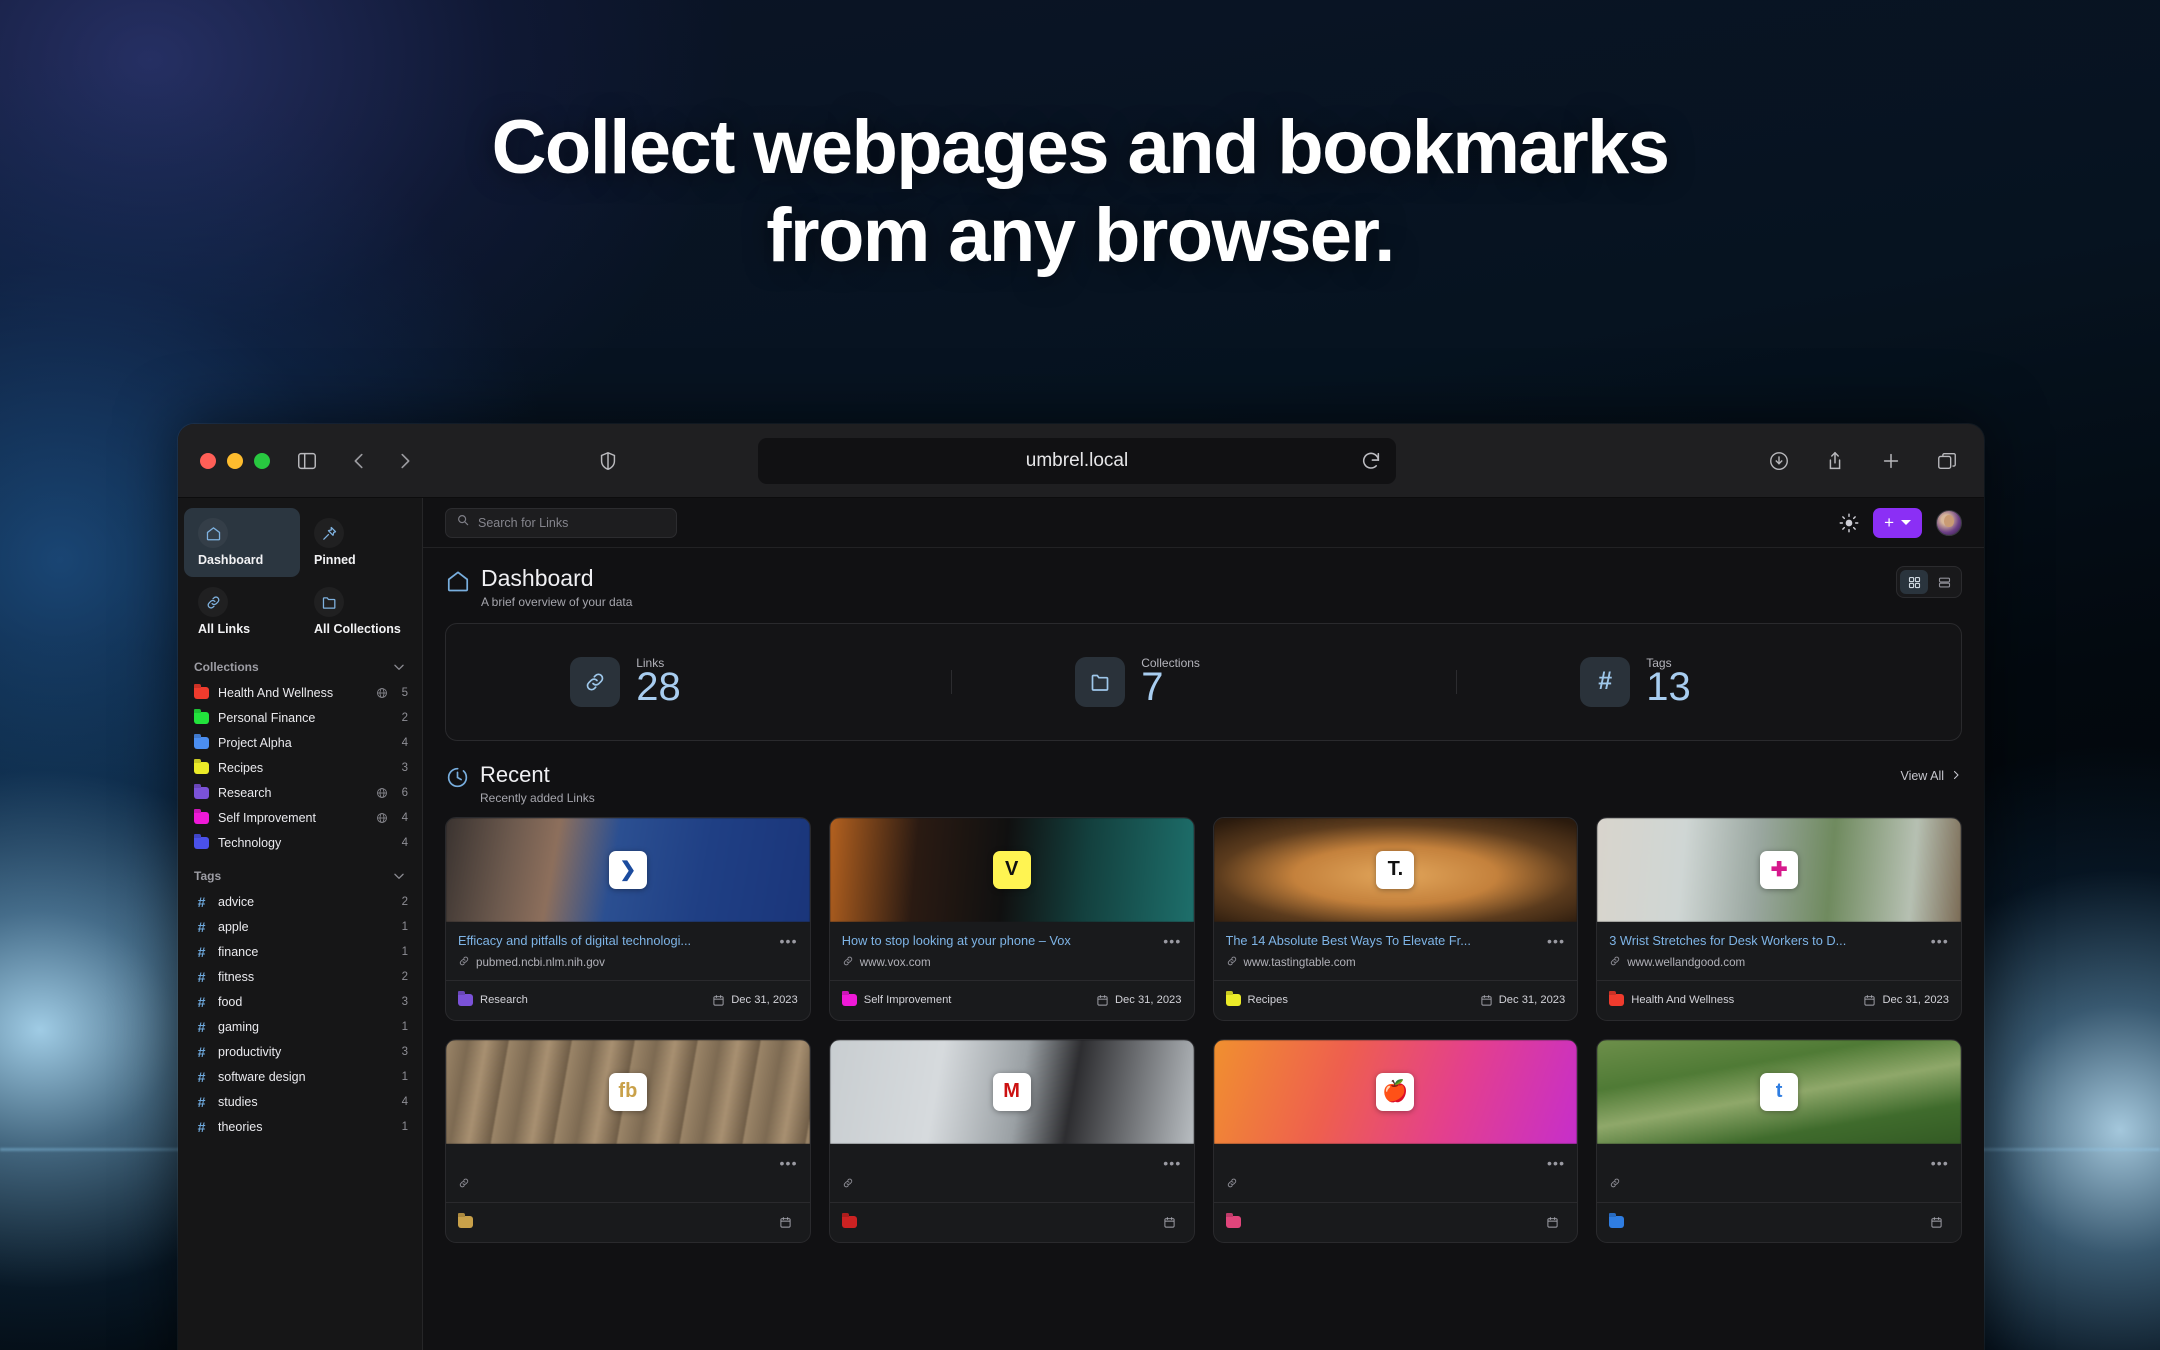 This screenshot has width=2160, height=1350. Describe the element at coordinates (300, 1076) in the screenshot. I see `tag-row: # software design 1` at that location.